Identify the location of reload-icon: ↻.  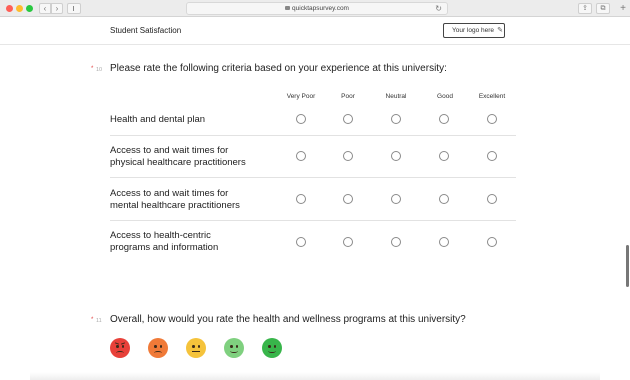
(438, 8).